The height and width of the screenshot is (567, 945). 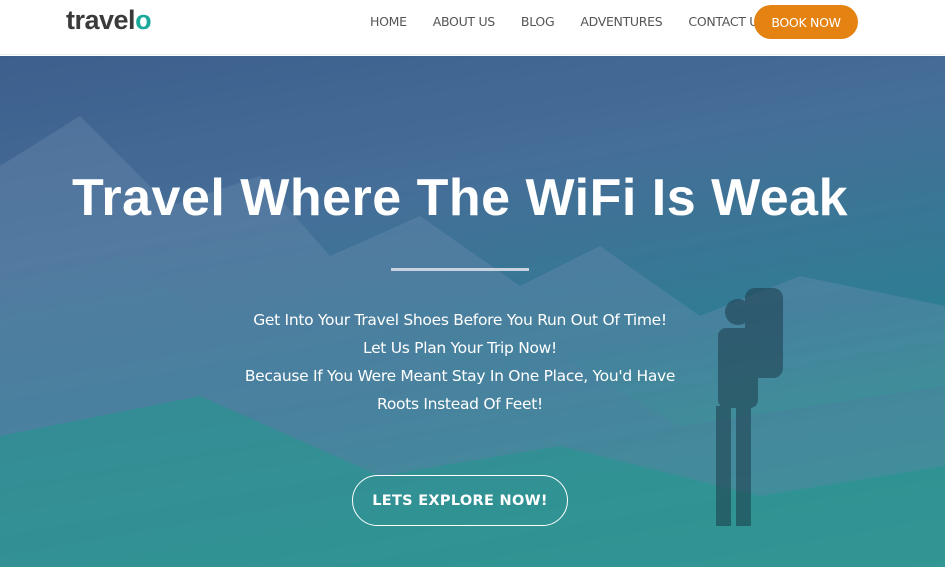 What do you see at coordinates (806, 22) in the screenshot?
I see `book-now-button: BOOK NOW` at bounding box center [806, 22].